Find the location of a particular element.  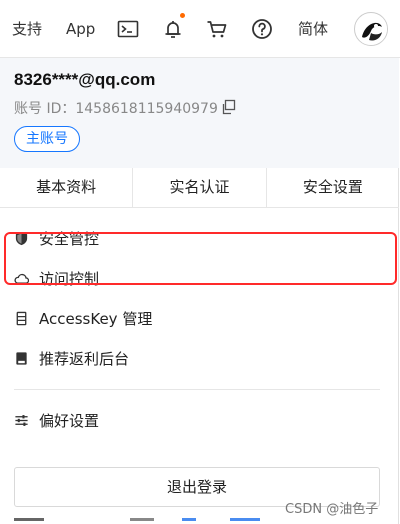

tab-real-name: 实名认证 is located at coordinates (200, 187).